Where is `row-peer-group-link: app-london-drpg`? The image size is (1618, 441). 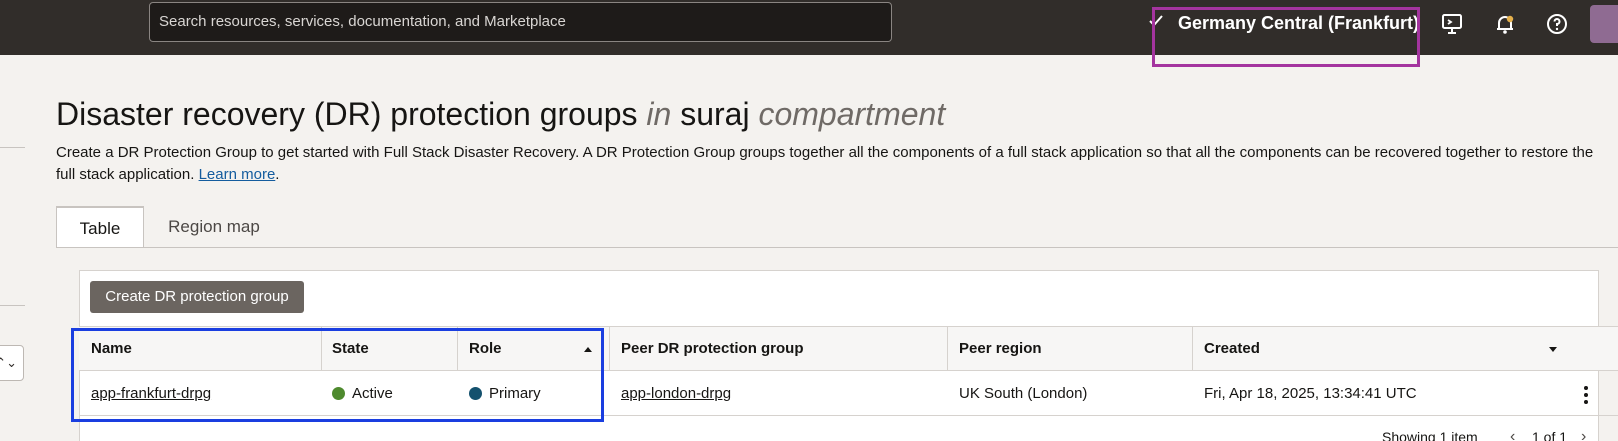 row-peer-group-link: app-london-drpg is located at coordinates (676, 394).